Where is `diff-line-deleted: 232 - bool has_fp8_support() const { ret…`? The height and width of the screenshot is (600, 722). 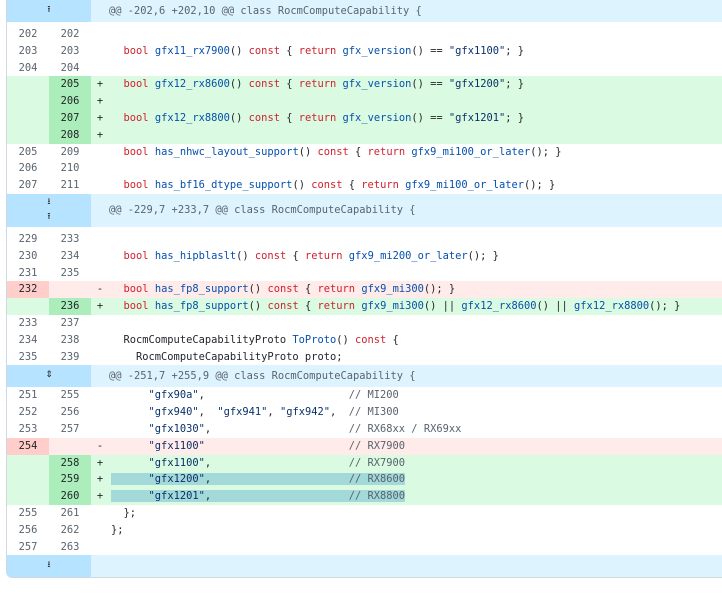 diff-line-deleted: 232 - bool has_fp8_support() const { ret… is located at coordinates (364, 290).